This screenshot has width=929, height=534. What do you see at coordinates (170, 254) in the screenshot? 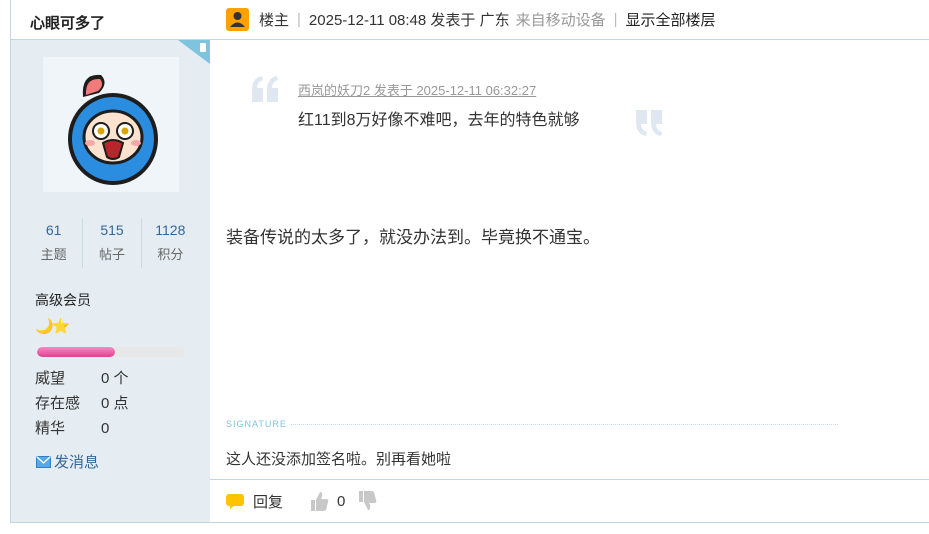
I see `stat-label: 积分` at bounding box center [170, 254].